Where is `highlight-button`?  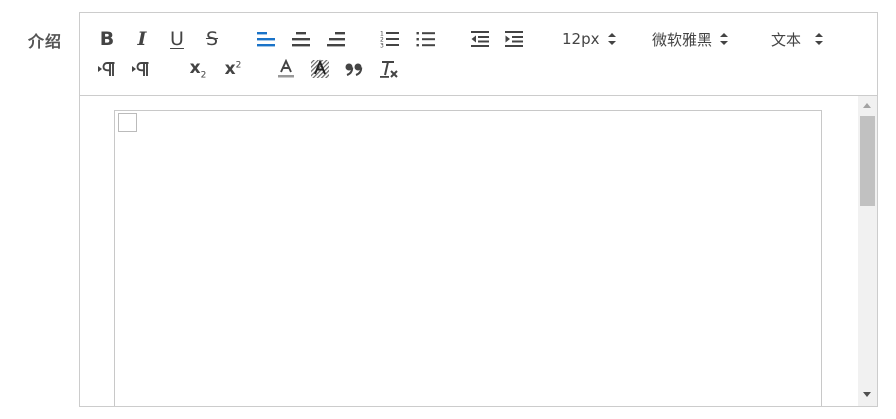
highlight-button is located at coordinates (320, 69).